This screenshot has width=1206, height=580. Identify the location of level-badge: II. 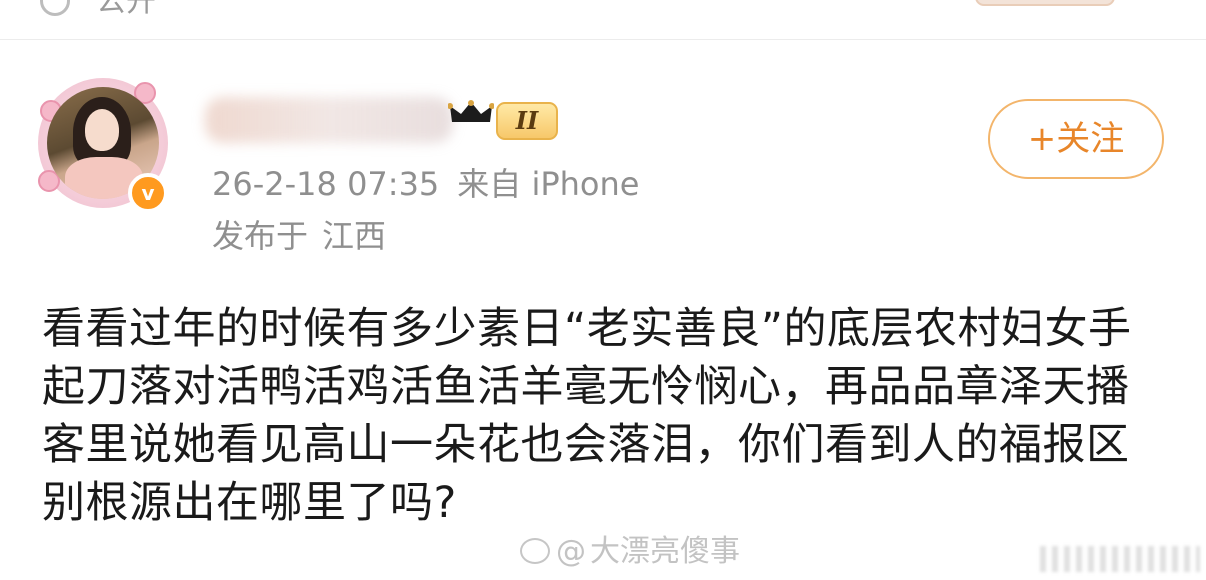
(527, 121).